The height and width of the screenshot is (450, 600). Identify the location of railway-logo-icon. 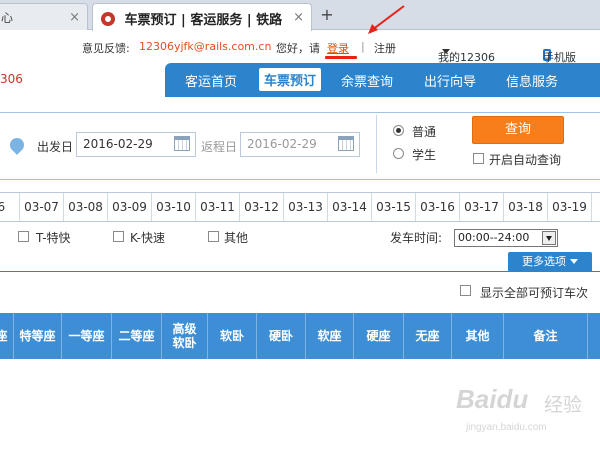
(108, 19).